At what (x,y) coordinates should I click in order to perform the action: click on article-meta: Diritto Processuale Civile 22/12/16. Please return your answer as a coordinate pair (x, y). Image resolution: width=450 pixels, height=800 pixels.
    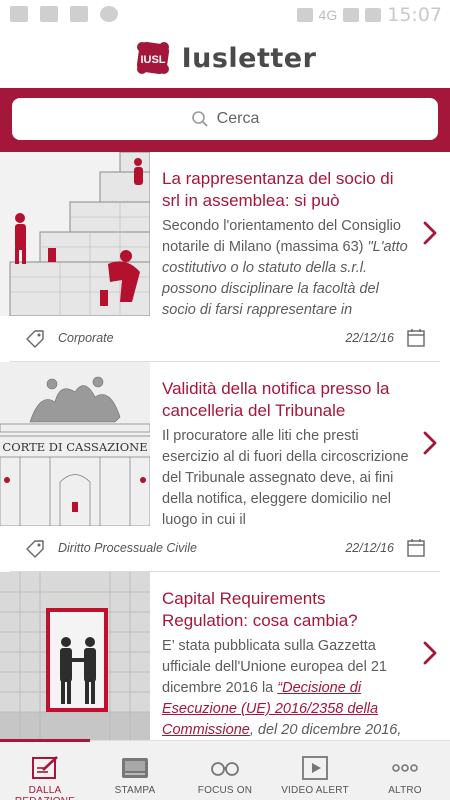
    Looking at the image, I should click on (225, 548).